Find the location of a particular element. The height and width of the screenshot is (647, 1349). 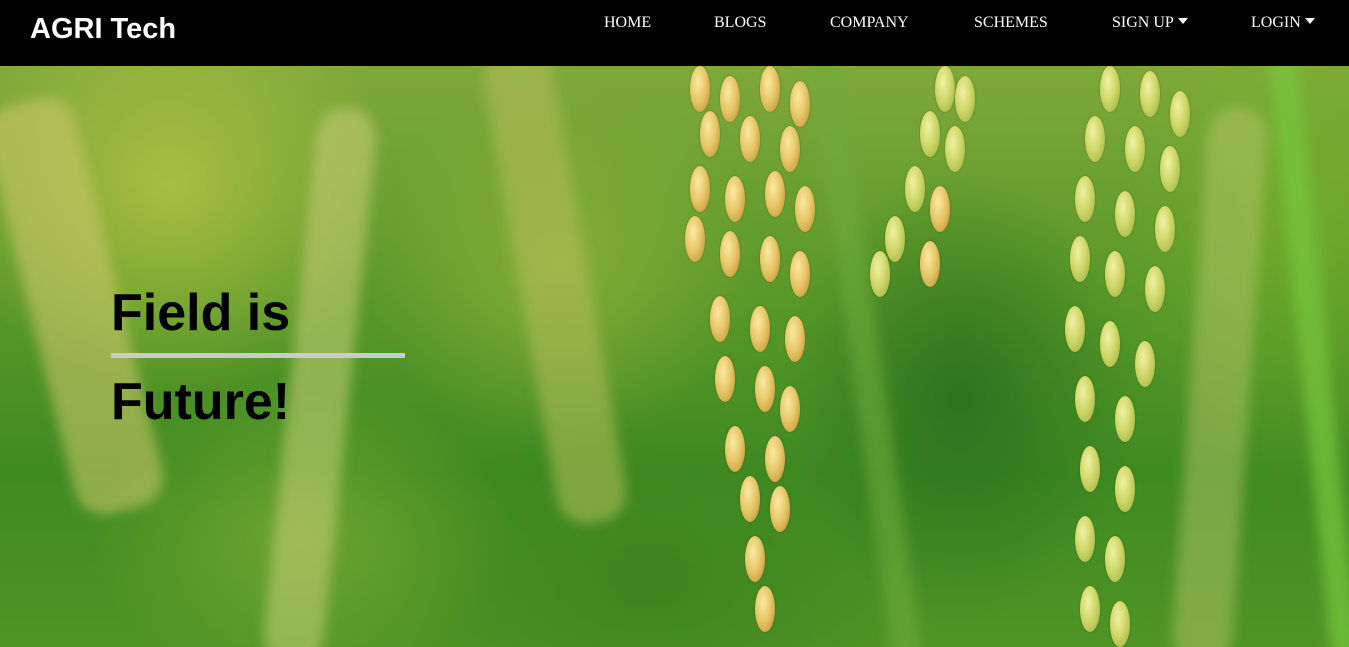

nav-company-label: COMPANY is located at coordinates (869, 22).